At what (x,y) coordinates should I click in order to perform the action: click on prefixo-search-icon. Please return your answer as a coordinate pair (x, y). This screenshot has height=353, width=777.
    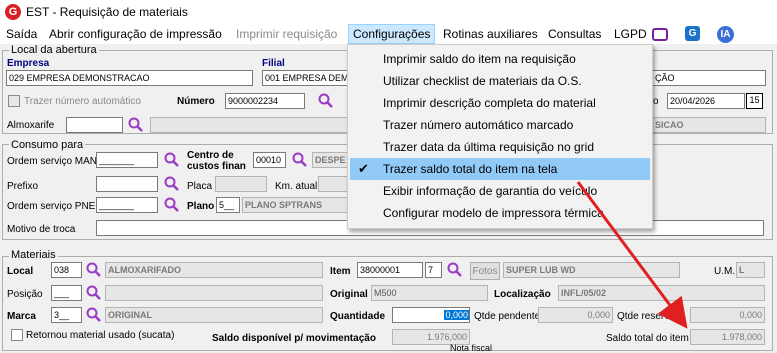
    Looking at the image, I should click on (172, 184).